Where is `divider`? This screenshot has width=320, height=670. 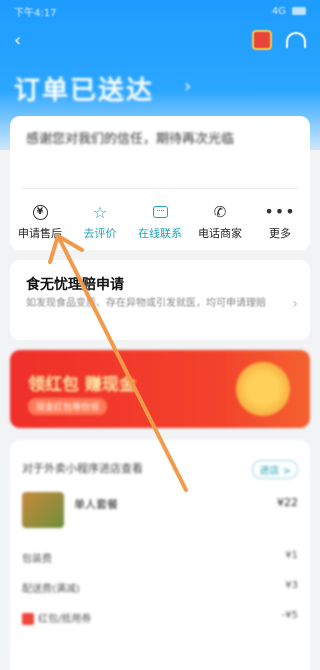 divider is located at coordinates (160, 188).